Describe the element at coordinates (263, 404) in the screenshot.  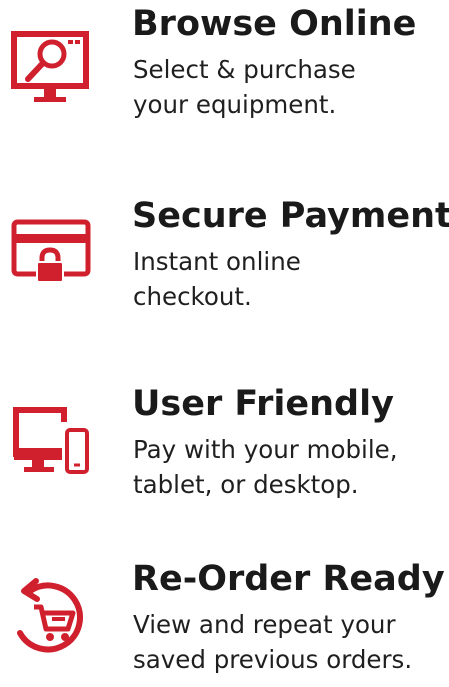
I see `feature-title: User Friendly` at that location.